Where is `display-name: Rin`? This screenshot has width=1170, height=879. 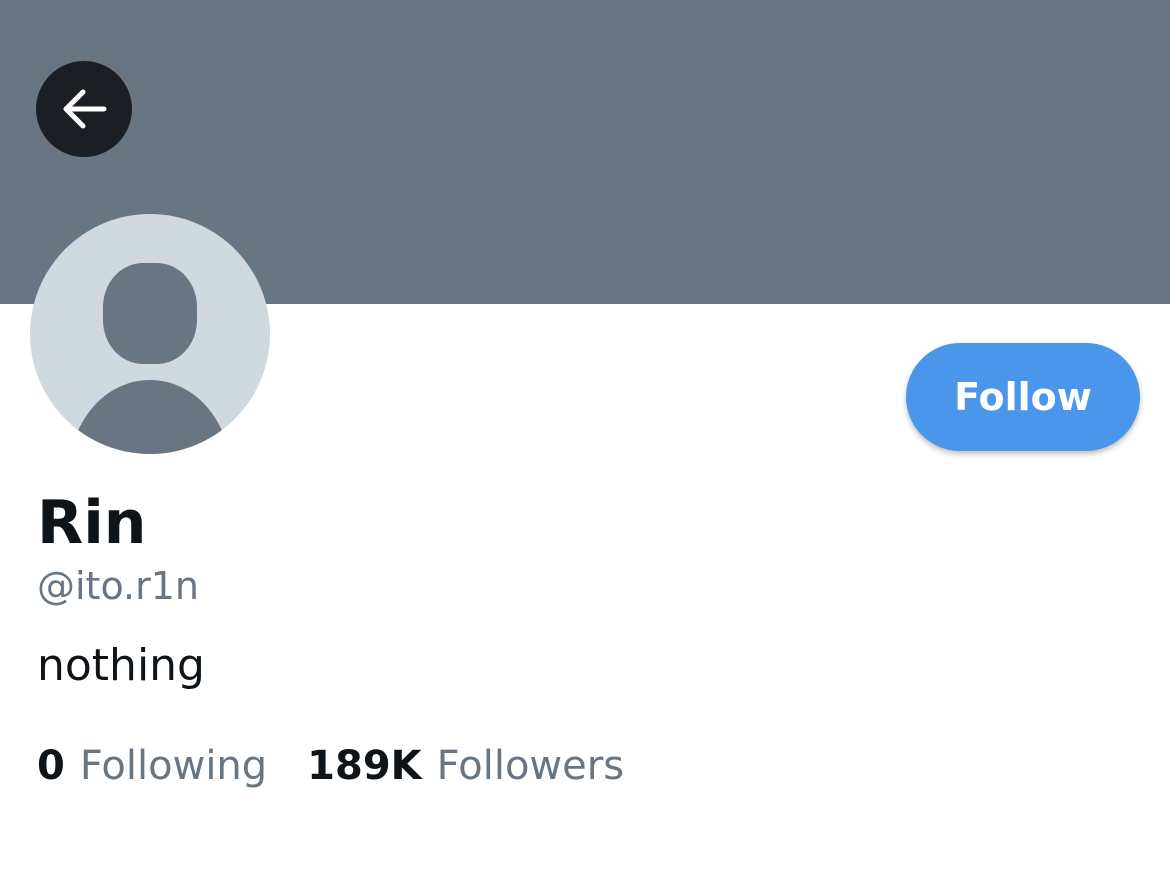
display-name: Rin is located at coordinates (92, 523).